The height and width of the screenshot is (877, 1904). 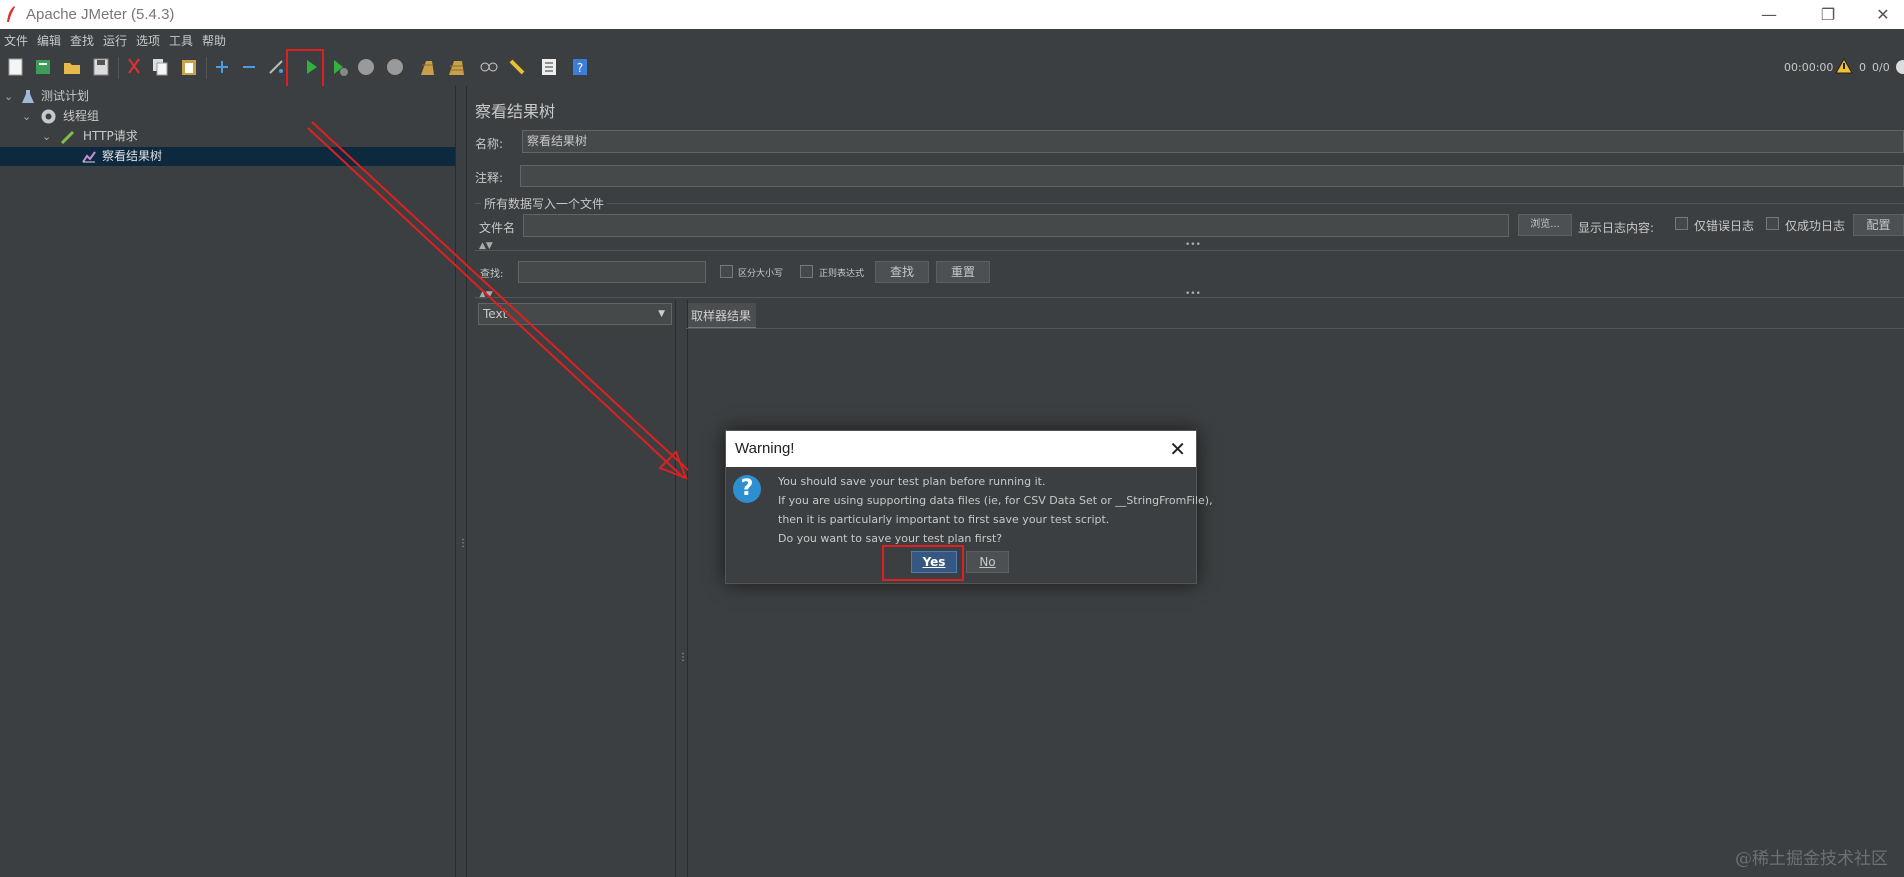 What do you see at coordinates (160, 67) in the screenshot?
I see `copy-icon` at bounding box center [160, 67].